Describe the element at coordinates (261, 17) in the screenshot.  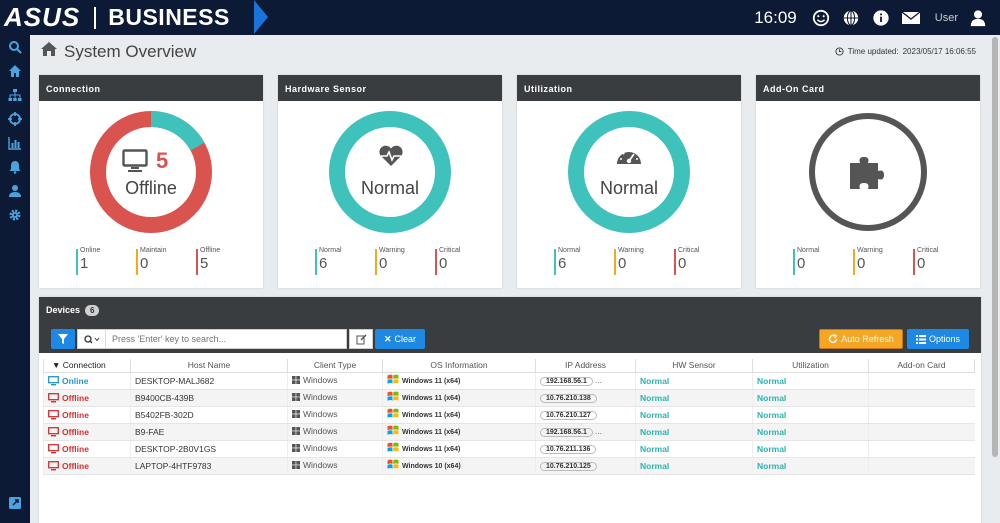
I see `brand-arrow` at that location.